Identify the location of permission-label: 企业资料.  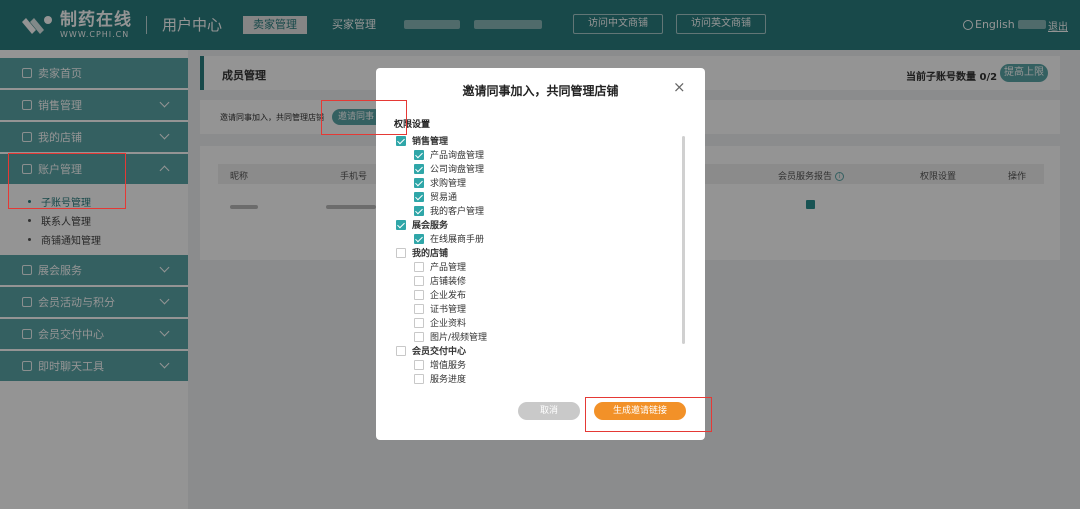
(448, 324).